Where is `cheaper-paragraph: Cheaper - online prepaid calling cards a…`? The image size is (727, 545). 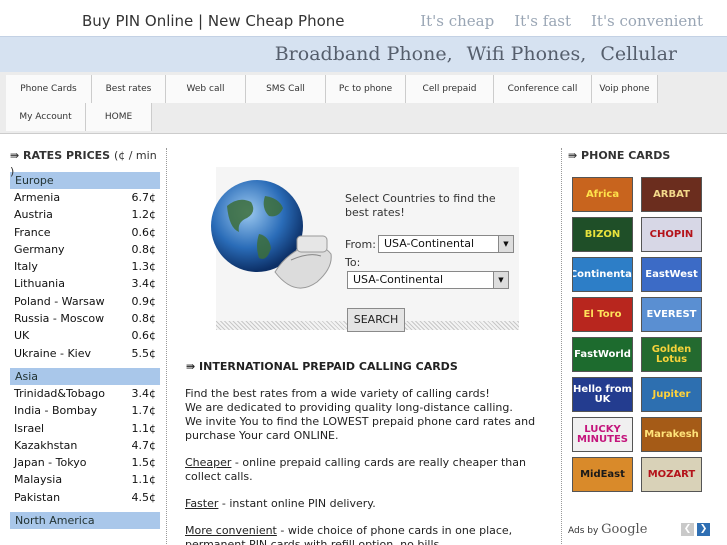 cheaper-paragraph: Cheaper - online prepaid calling cards a… is located at coordinates (366, 470).